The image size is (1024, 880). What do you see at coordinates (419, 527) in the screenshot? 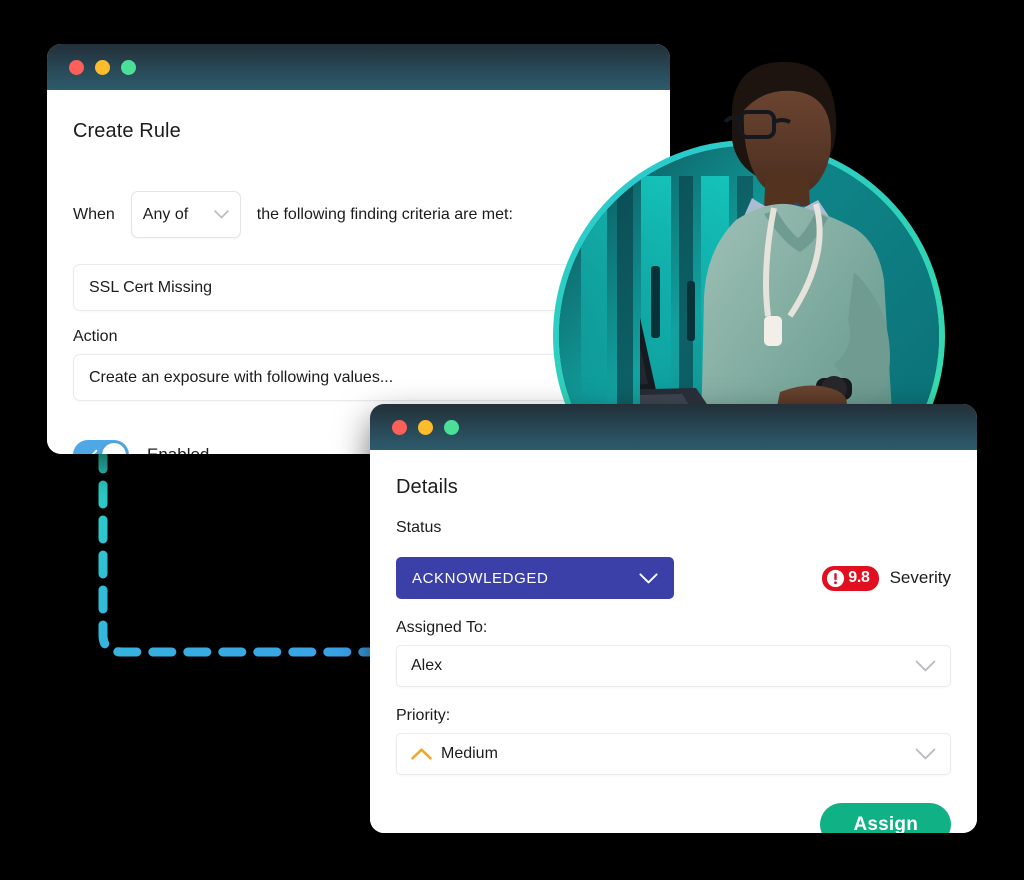
I see `status-label: Status` at bounding box center [419, 527].